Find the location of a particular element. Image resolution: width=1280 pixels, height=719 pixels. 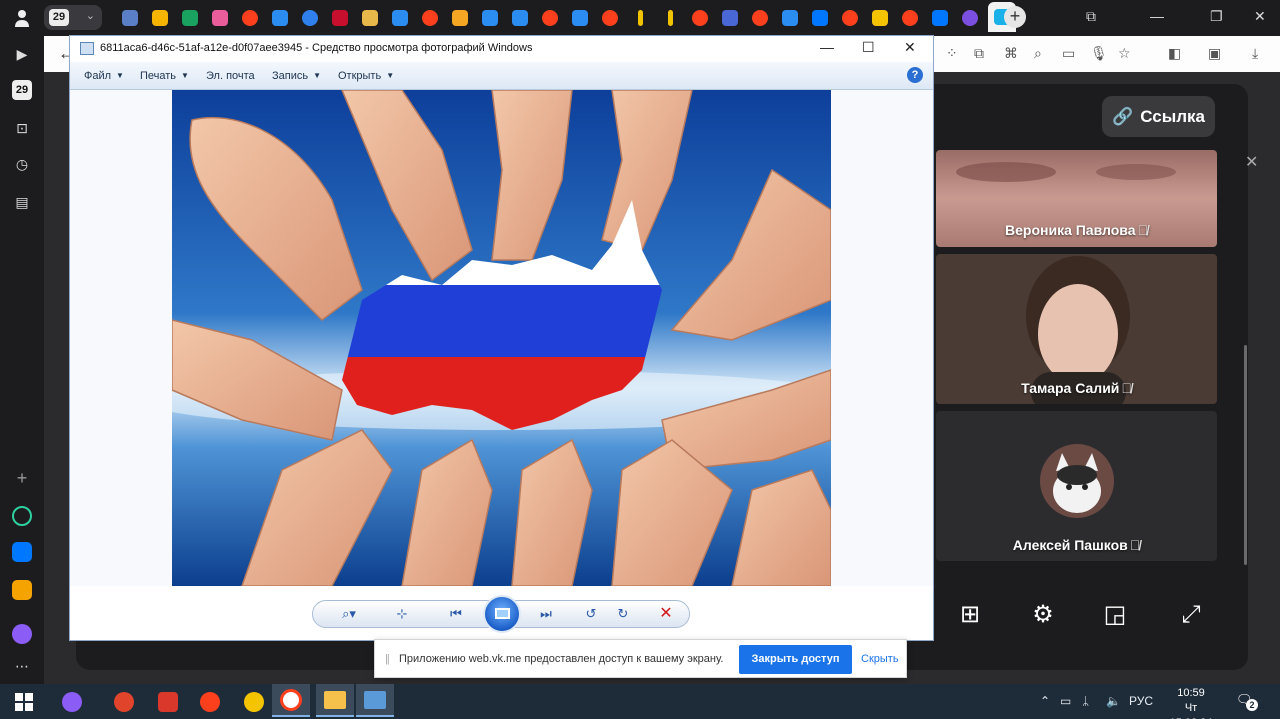

tab-counter-button: 29 ⌄ is located at coordinates (73, 17).